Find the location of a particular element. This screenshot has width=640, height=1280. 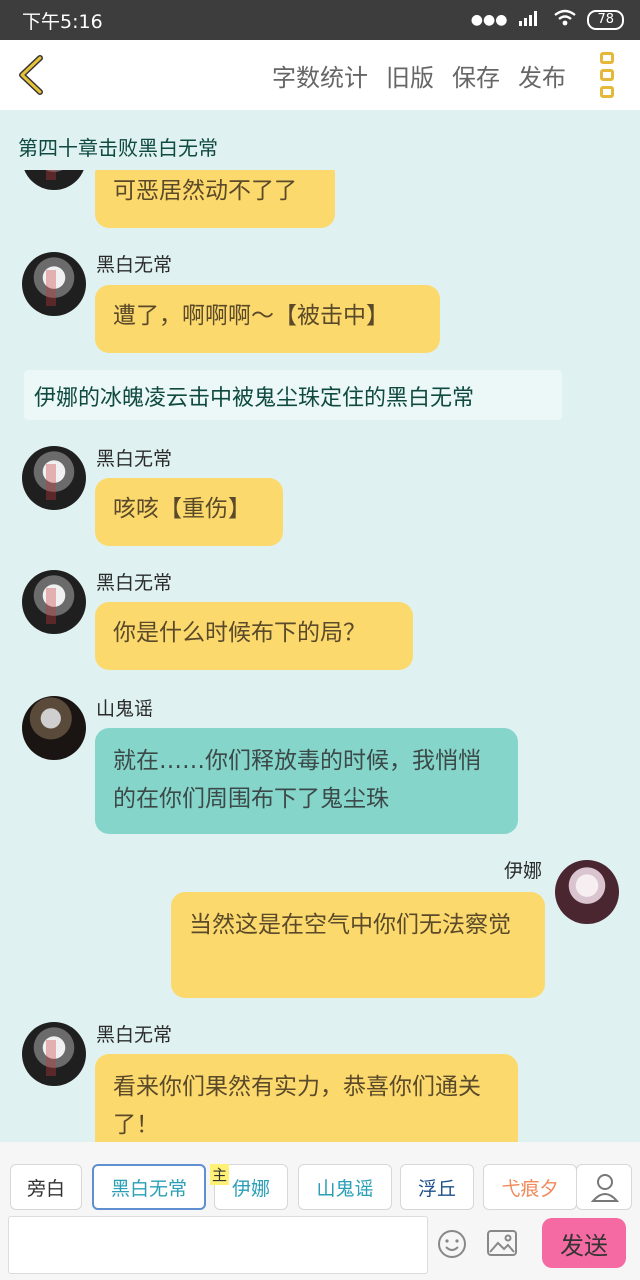

character-chip-shanguiyao: 山鬼谣 is located at coordinates (345, 1187).